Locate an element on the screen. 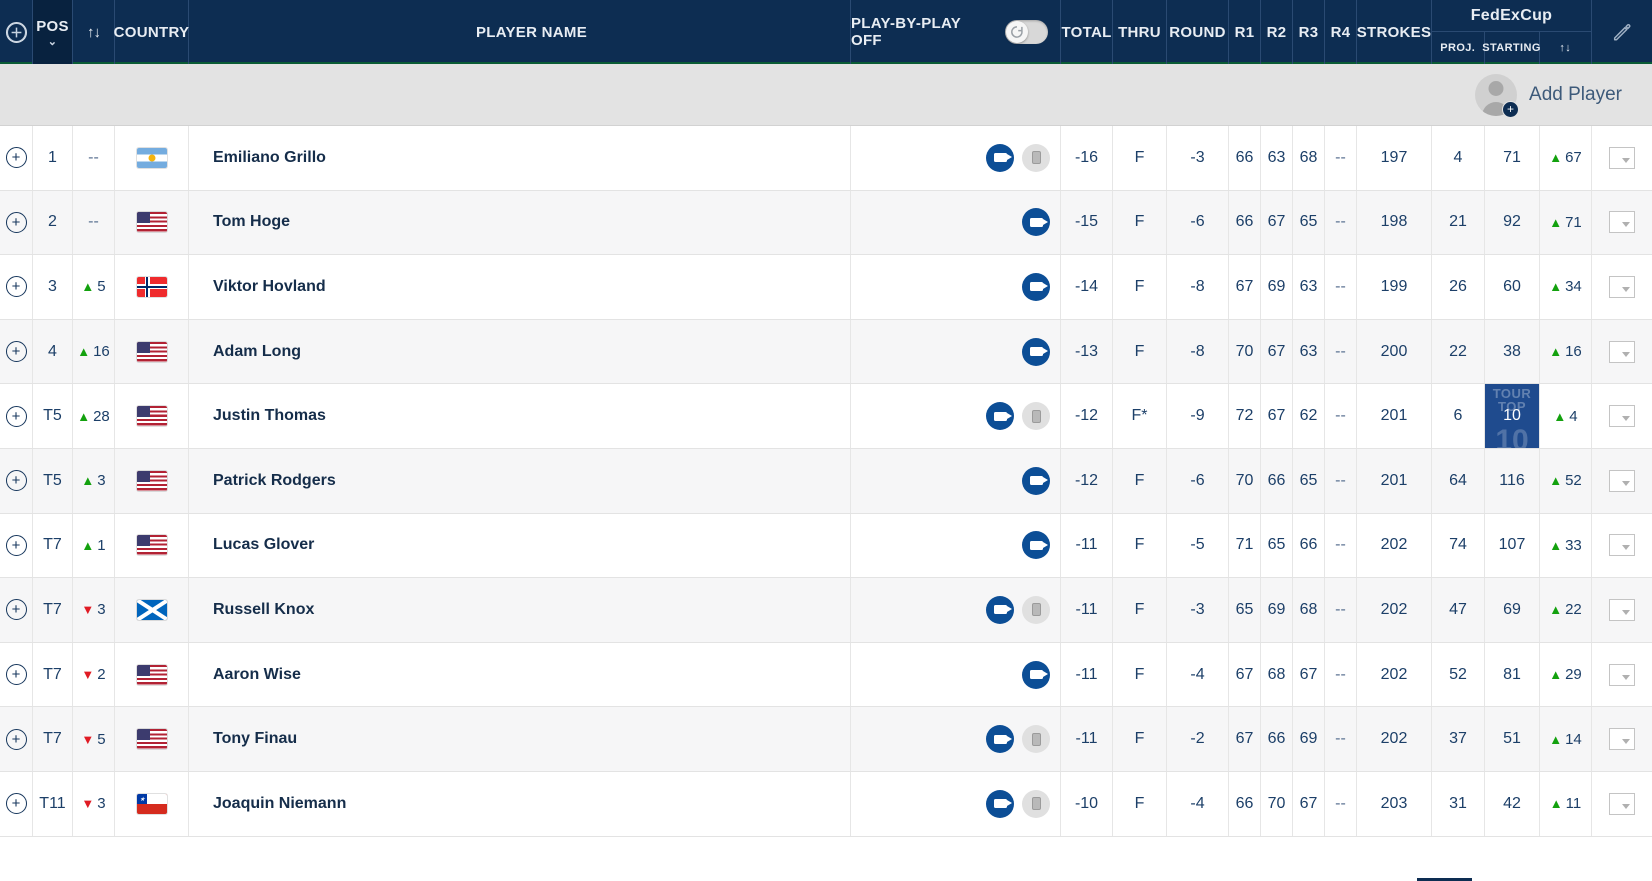  player-name-cell: Aaron Wise is located at coordinates (520, 674).